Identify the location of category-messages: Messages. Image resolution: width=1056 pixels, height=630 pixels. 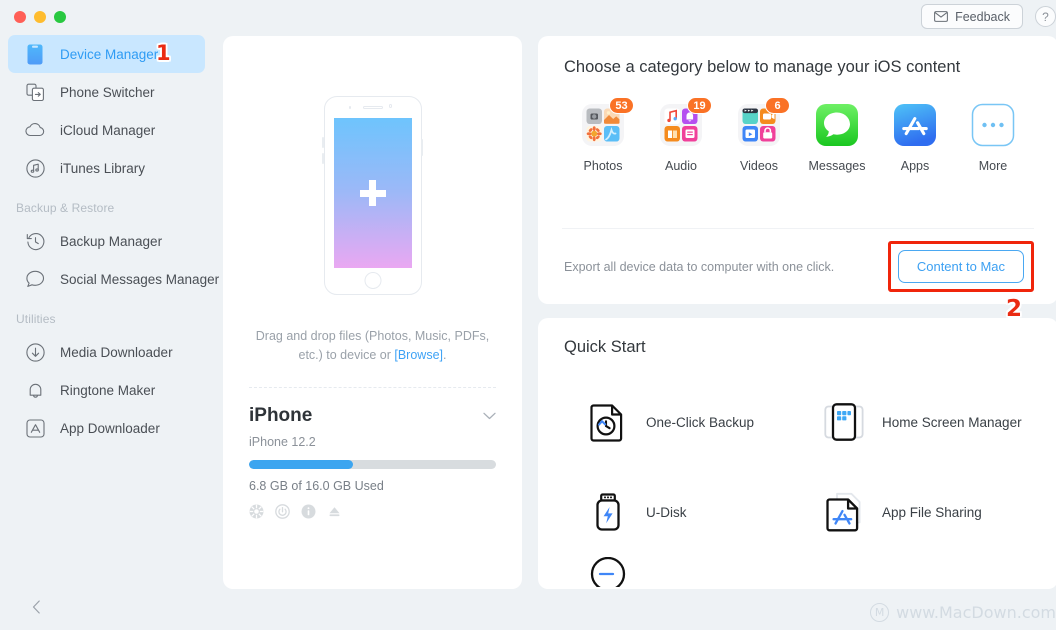
(837, 138).